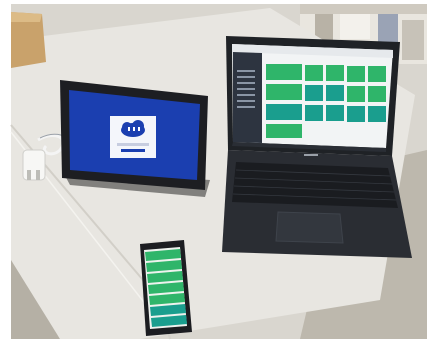 Image resolution: width=429 pixels, height=341 pixels. What do you see at coordinates (247, 97) in the screenshot?
I see `laptop-sidebar` at bounding box center [247, 97].